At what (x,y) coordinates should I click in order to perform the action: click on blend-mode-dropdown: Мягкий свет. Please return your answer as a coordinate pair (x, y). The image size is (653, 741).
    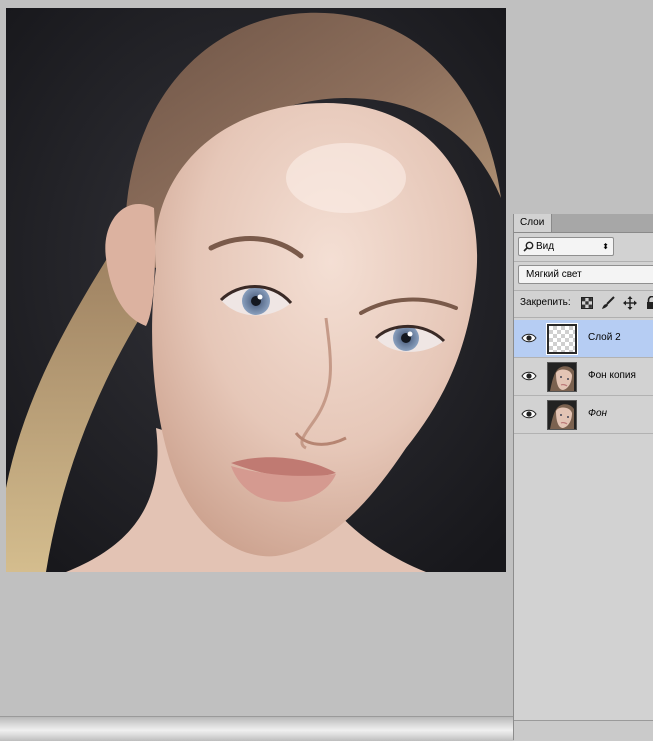
    Looking at the image, I should click on (585, 274).